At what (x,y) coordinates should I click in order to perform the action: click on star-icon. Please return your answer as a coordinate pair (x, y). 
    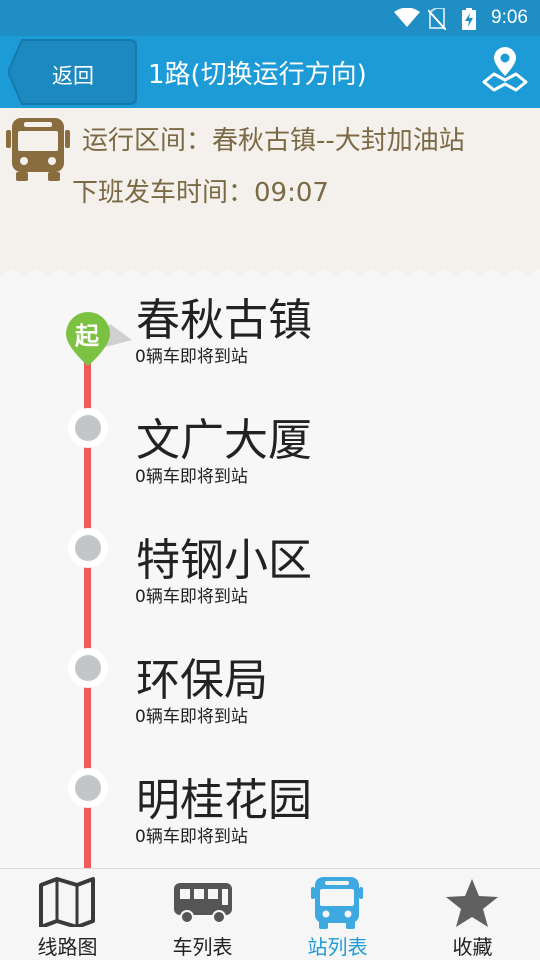
    Looking at the image, I should click on (472, 903).